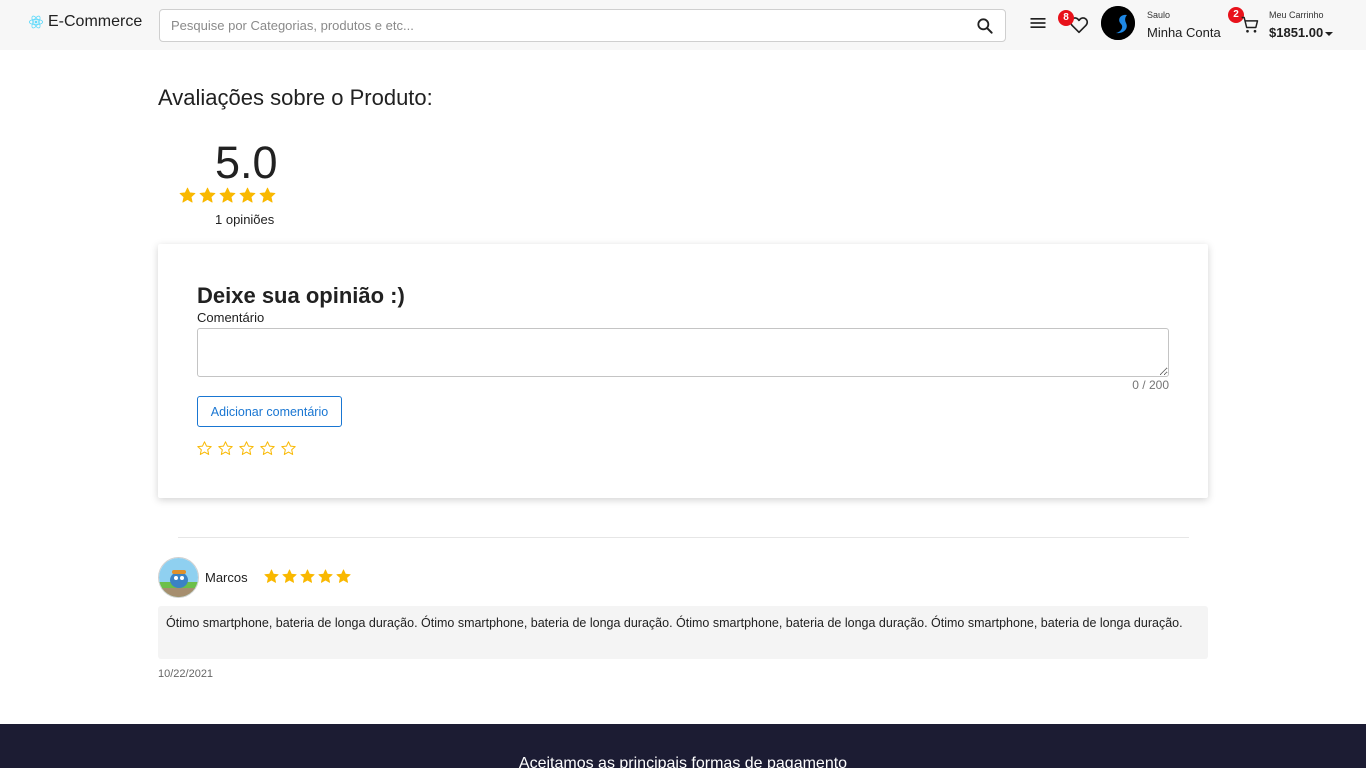 The image size is (1366, 773). I want to click on search-input, so click(560, 25).